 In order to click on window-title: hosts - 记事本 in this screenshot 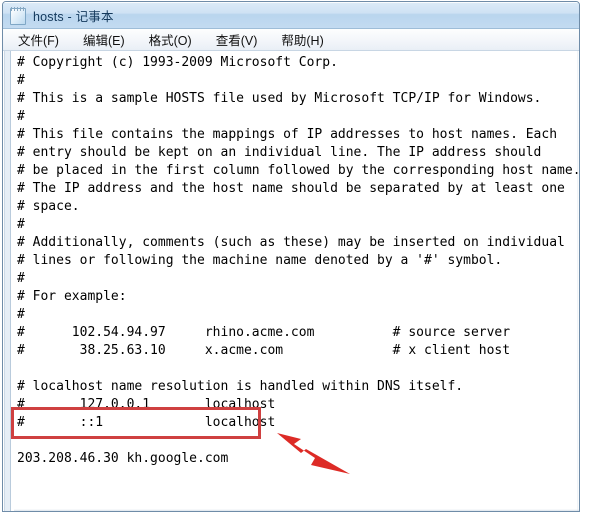, I will do `click(73, 16)`.